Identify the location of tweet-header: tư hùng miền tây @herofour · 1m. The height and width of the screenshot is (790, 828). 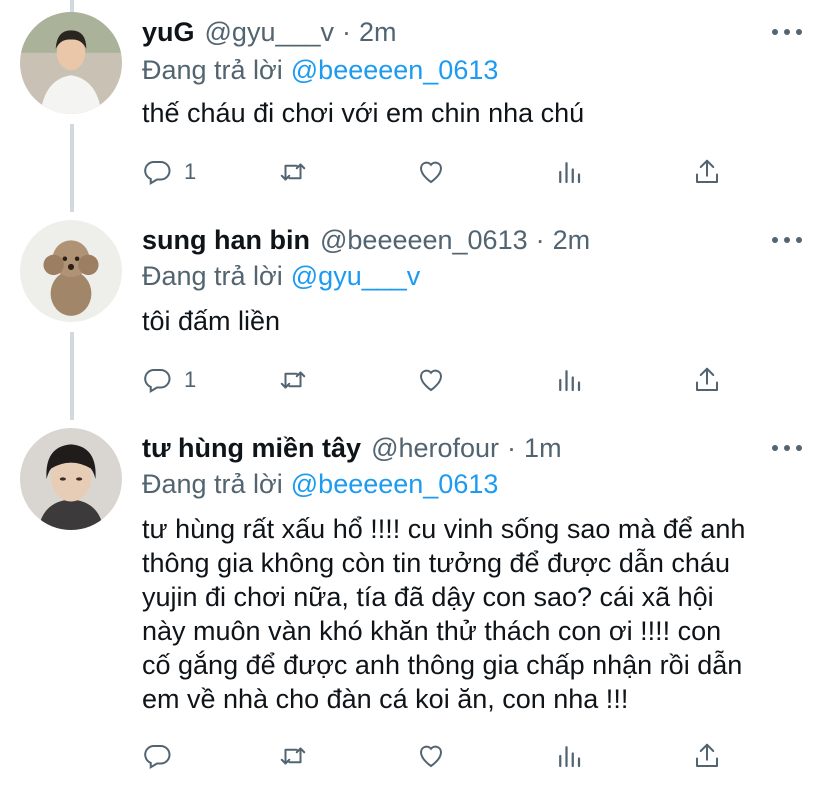
(352, 448).